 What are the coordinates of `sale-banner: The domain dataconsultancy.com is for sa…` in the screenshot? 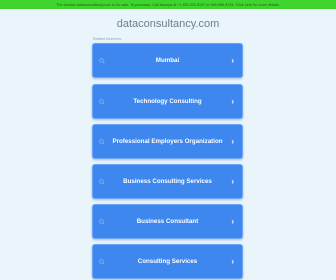 It's located at (168, 4).